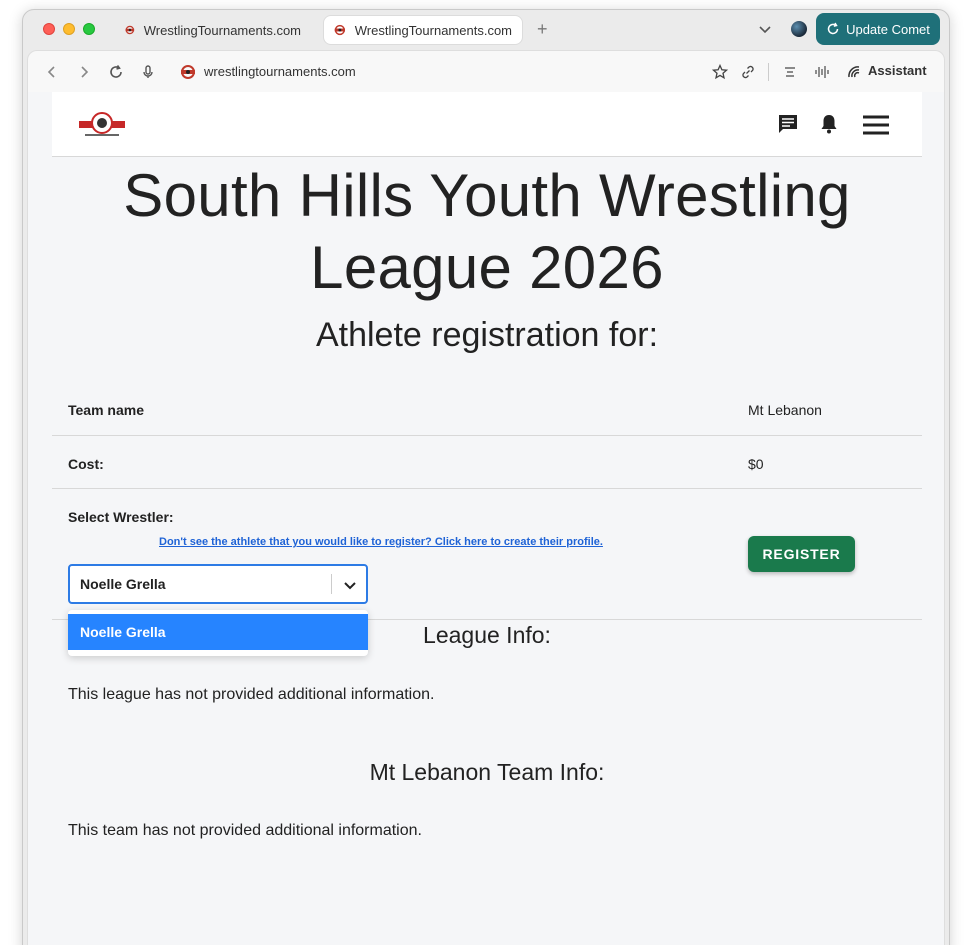  I want to click on chevron-down-icon, so click(350, 585).